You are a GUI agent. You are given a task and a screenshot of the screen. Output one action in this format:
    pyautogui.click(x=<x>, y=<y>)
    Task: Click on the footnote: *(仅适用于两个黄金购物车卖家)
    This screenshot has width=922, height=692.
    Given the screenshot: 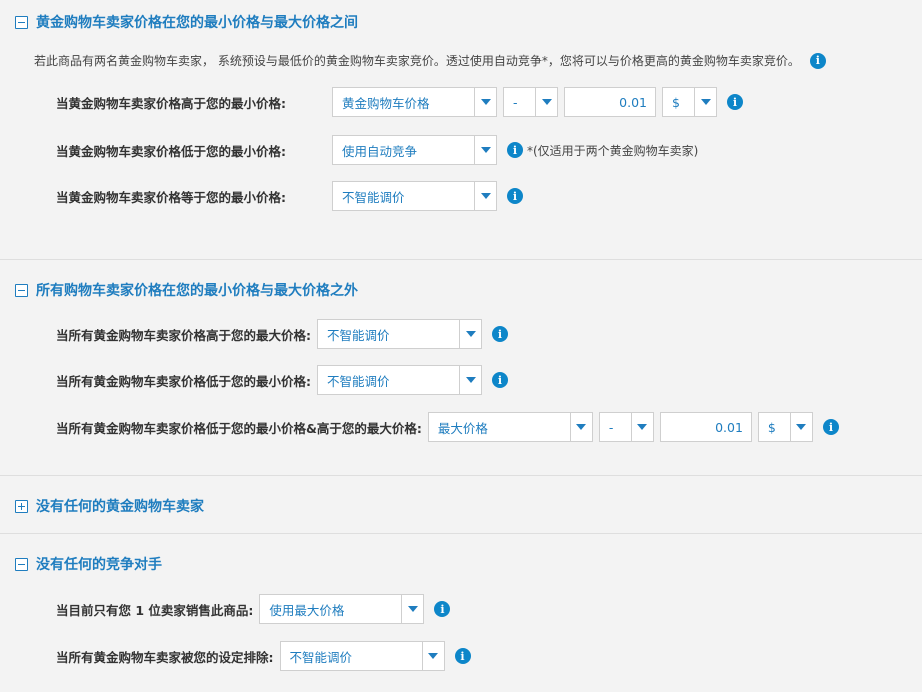 What is the action you would take?
    pyautogui.click(x=613, y=150)
    